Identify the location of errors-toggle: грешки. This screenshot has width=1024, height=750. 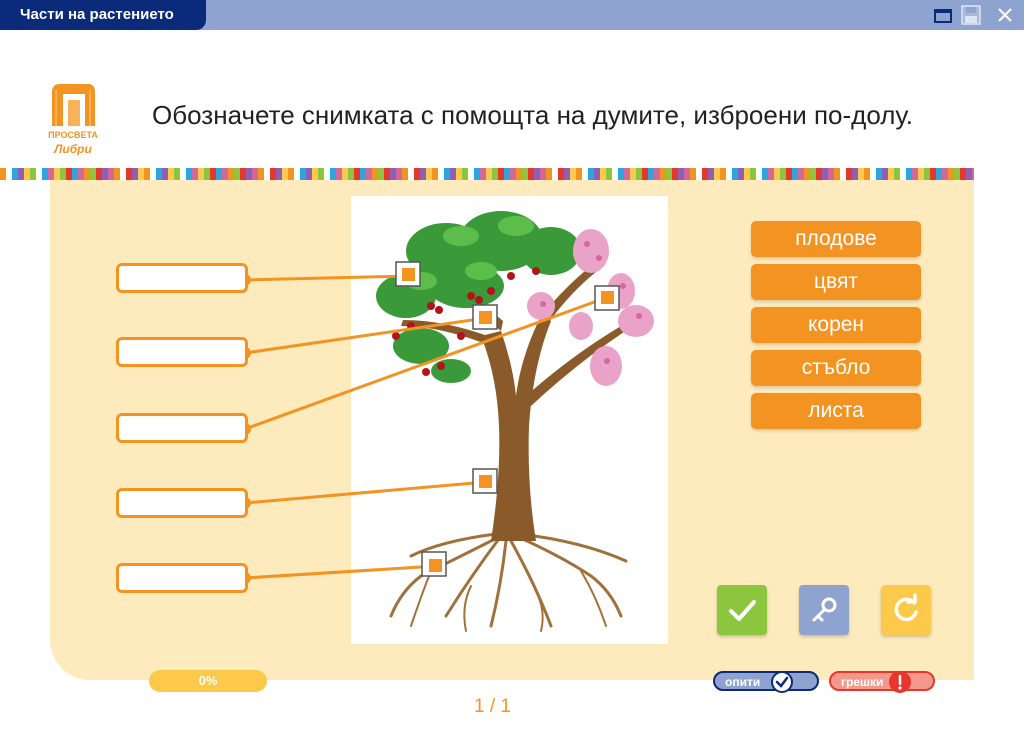
(882, 682).